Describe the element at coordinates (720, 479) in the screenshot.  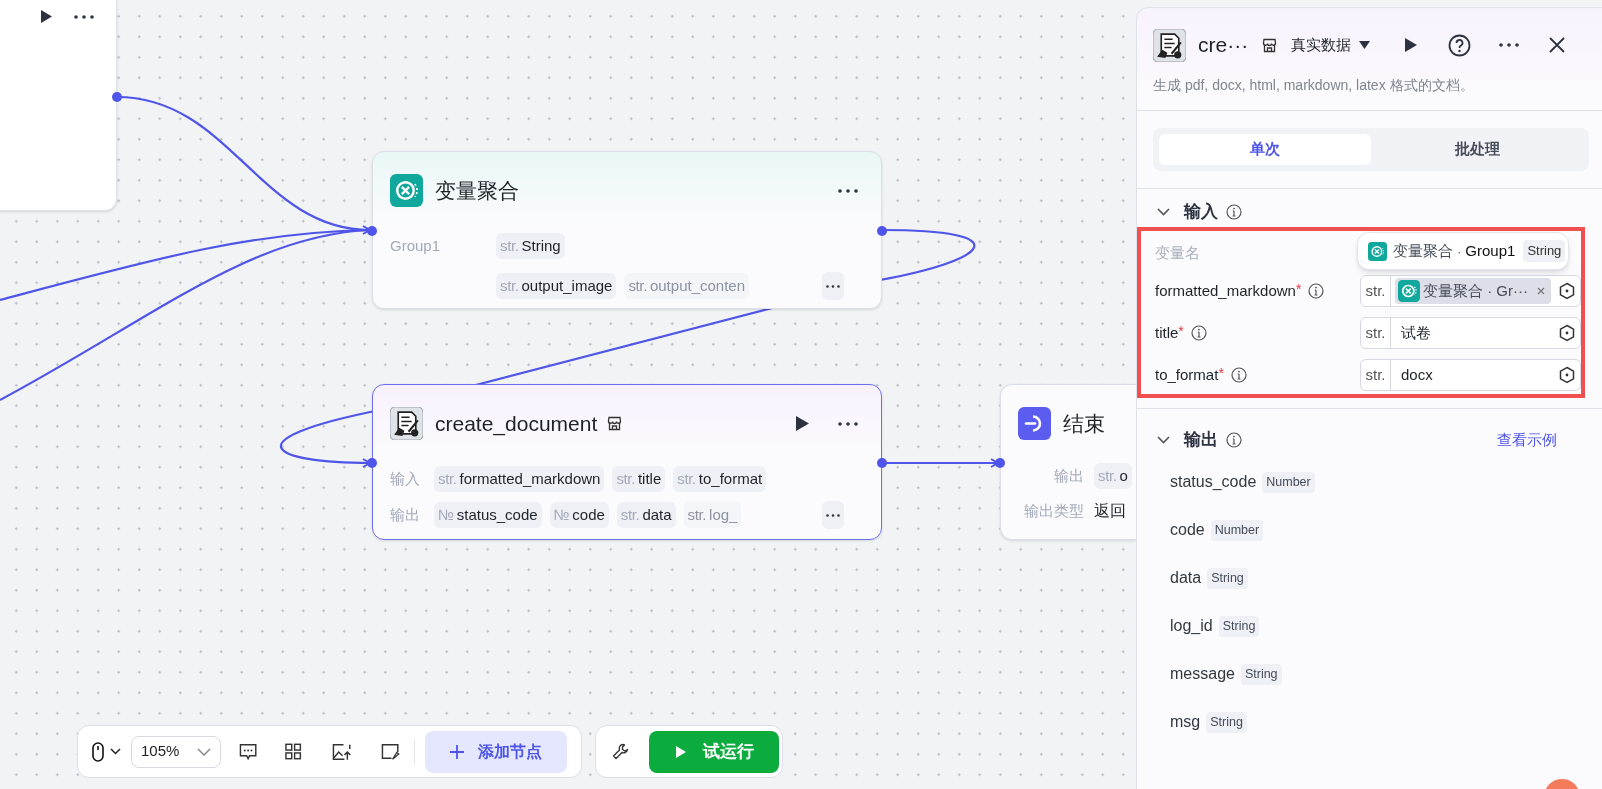
I see `variable-tag: str. to_format` at that location.